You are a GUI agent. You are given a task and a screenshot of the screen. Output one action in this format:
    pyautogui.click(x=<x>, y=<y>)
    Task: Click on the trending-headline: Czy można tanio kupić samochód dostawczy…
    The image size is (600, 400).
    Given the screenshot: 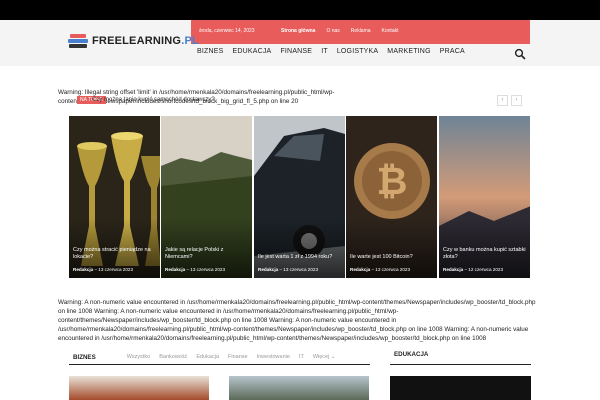 What is the action you would take?
    pyautogui.click(x=153, y=100)
    